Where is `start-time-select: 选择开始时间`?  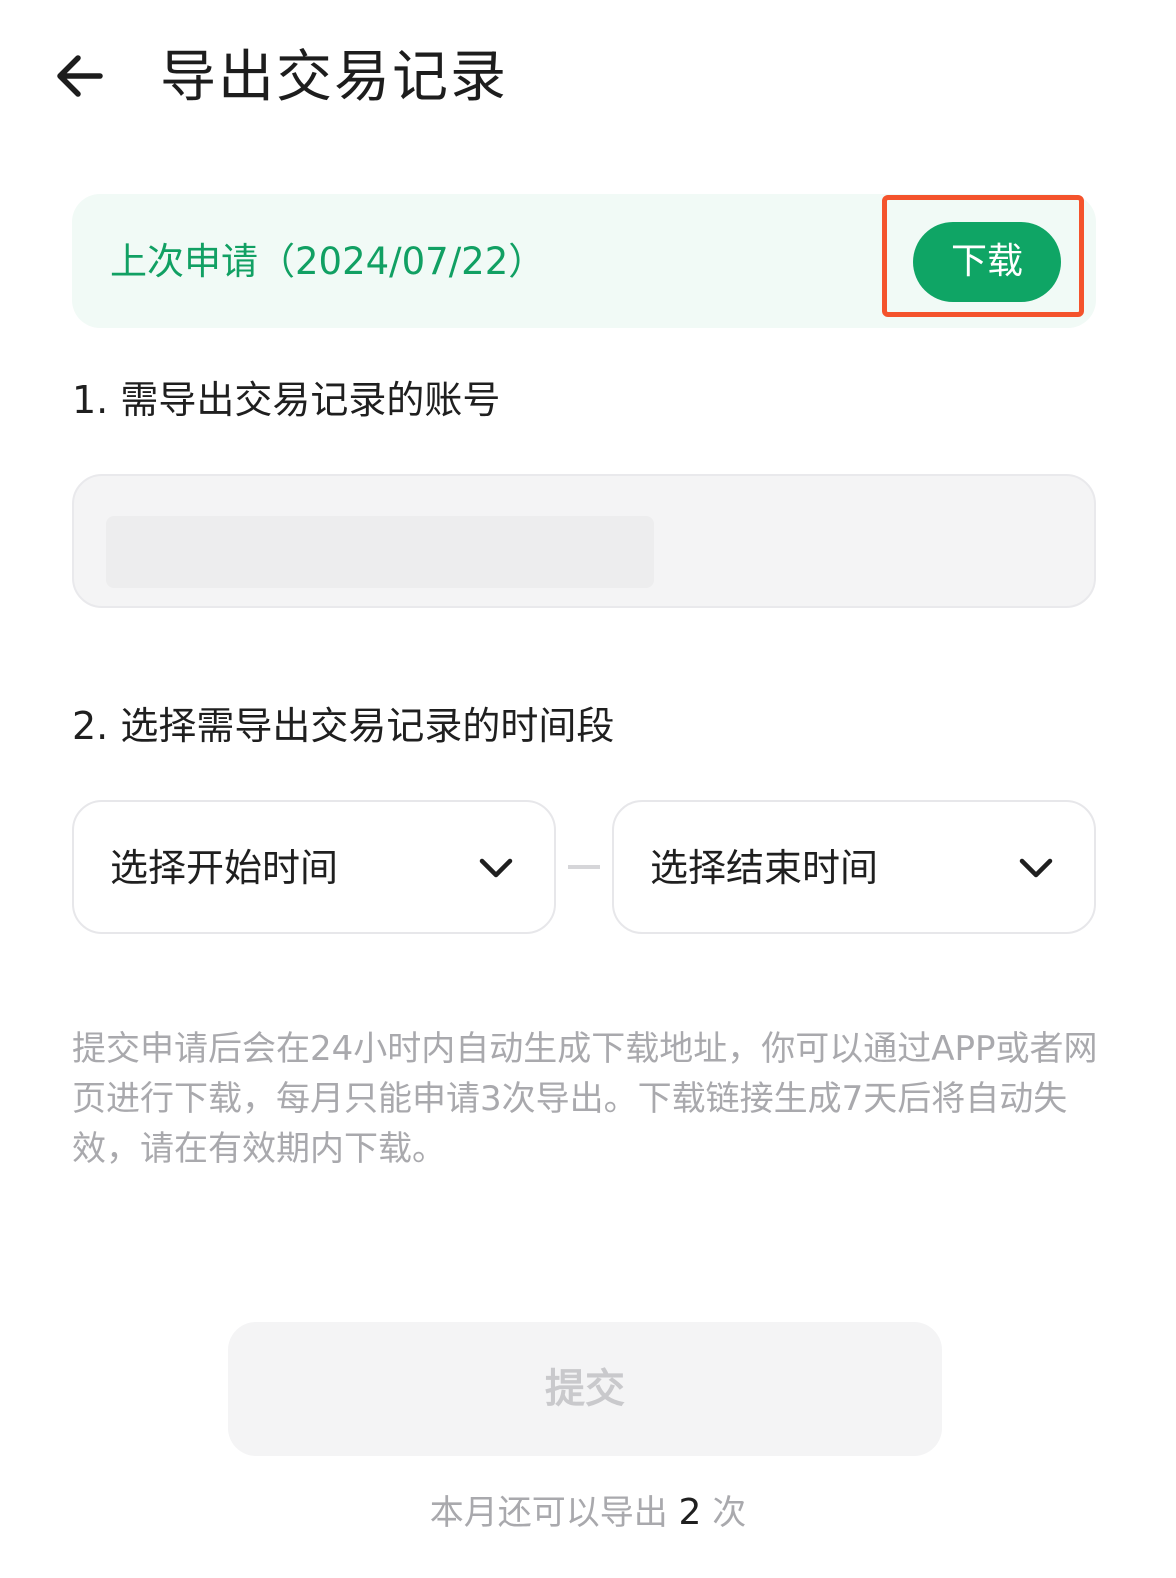
start-time-select: 选择开始时间 is located at coordinates (314, 867).